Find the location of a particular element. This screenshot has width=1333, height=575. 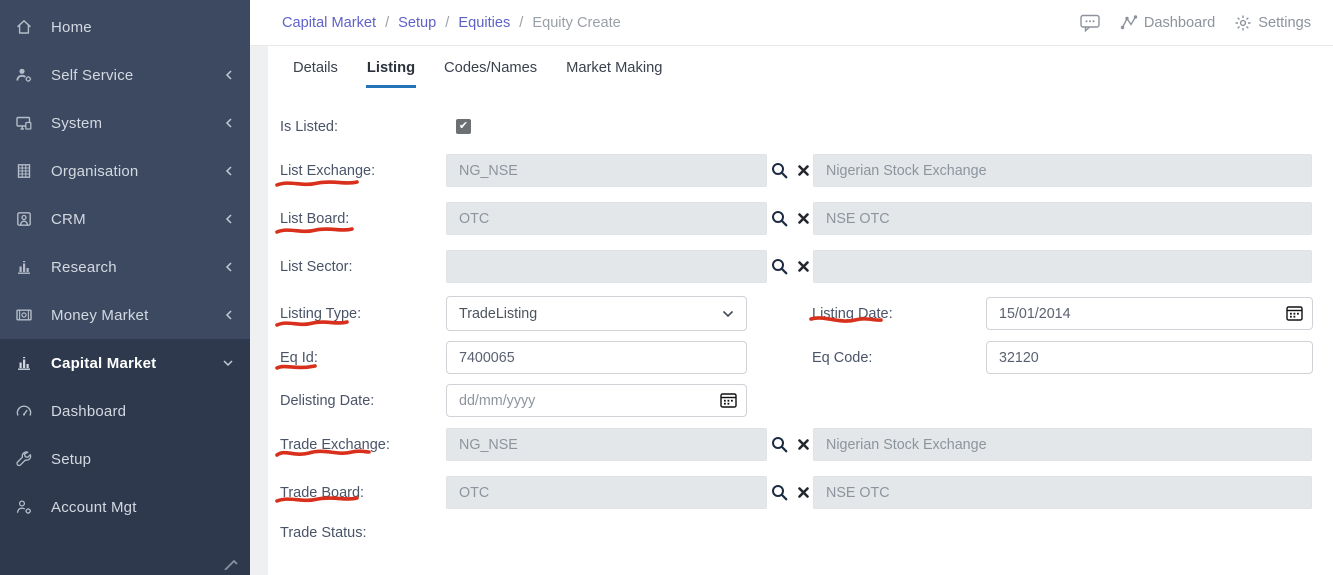

delisting-date-input is located at coordinates (596, 400).